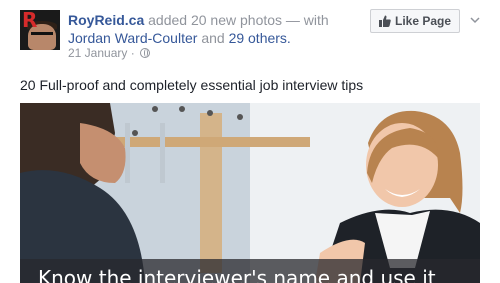 The height and width of the screenshot is (283, 500). Describe the element at coordinates (30, 21) in the screenshot. I see `page-logo: R` at that location.